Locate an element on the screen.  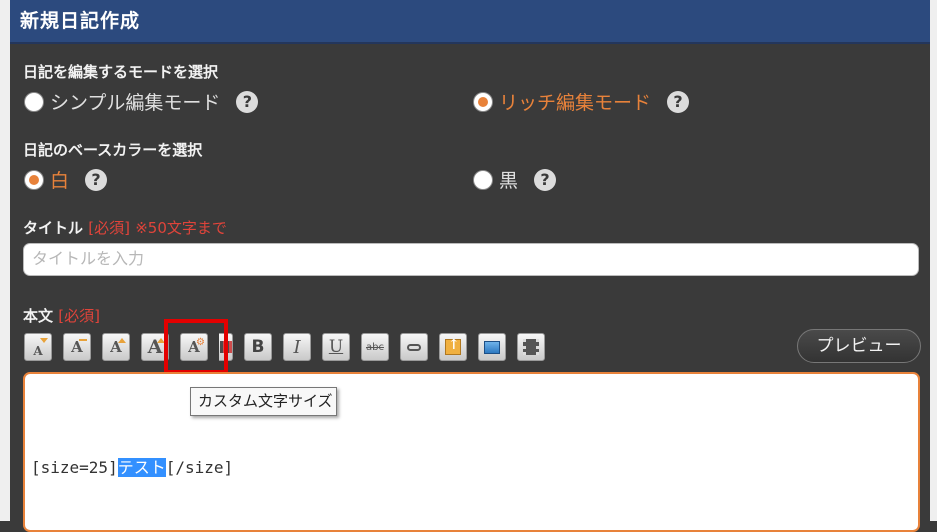
video-icon is located at coordinates (531, 347).